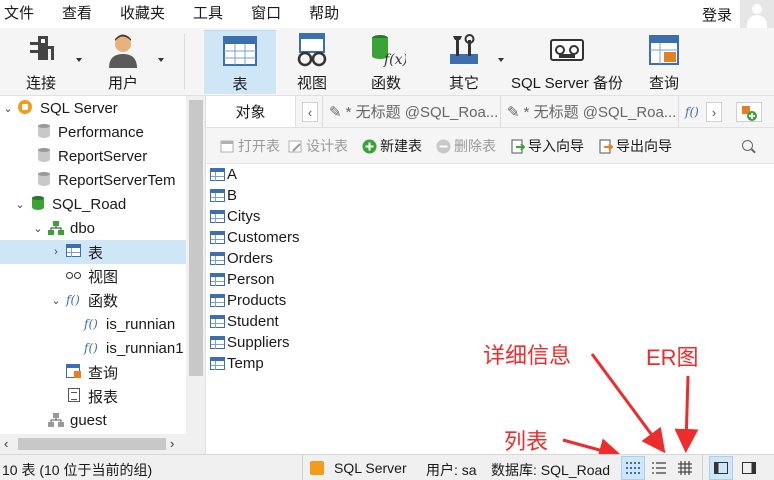  What do you see at coordinates (74, 396) in the screenshot?
I see `report-icon` at bounding box center [74, 396].